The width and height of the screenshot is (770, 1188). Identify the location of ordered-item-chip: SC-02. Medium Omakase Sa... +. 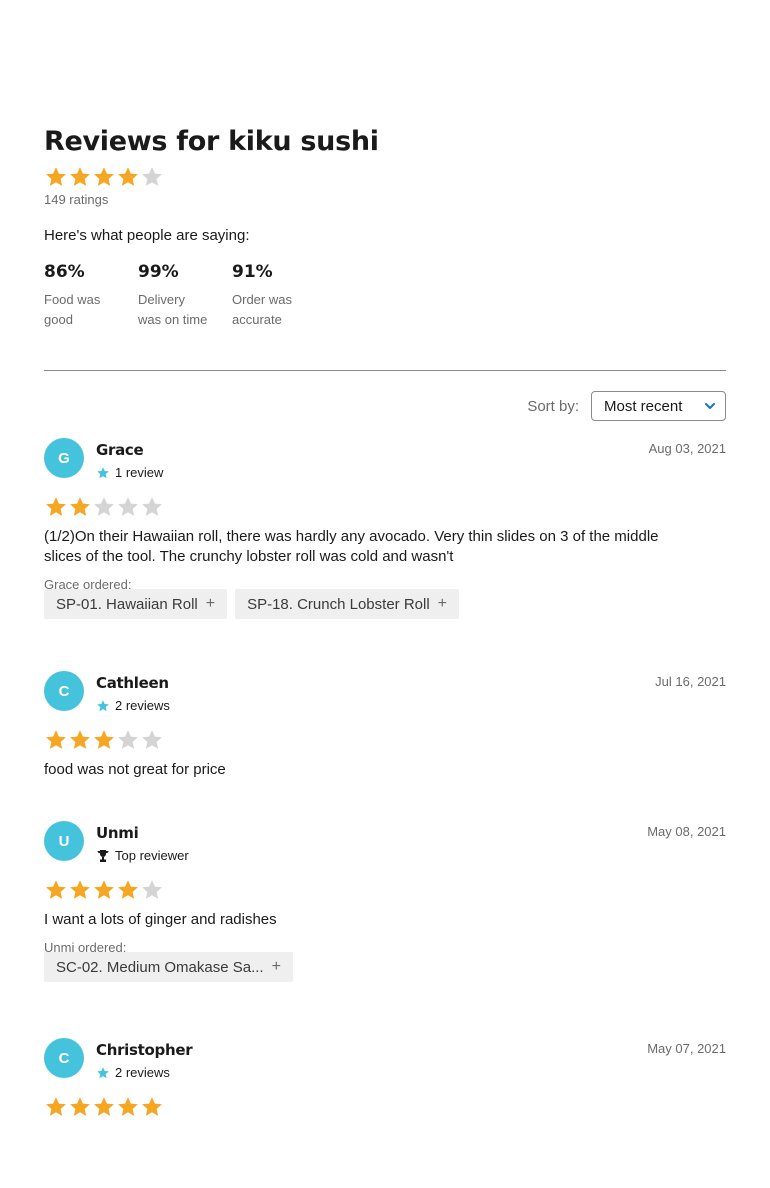
(168, 967).